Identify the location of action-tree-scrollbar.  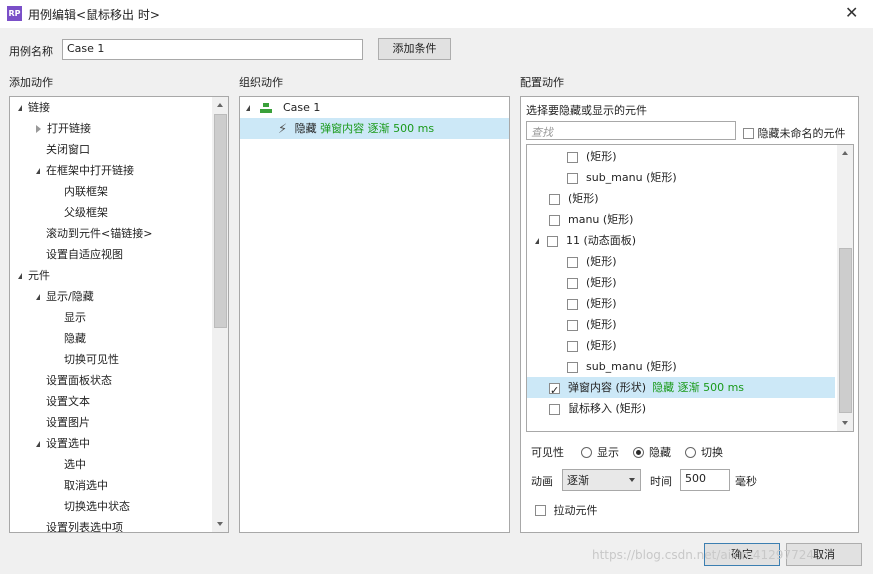
(220, 314).